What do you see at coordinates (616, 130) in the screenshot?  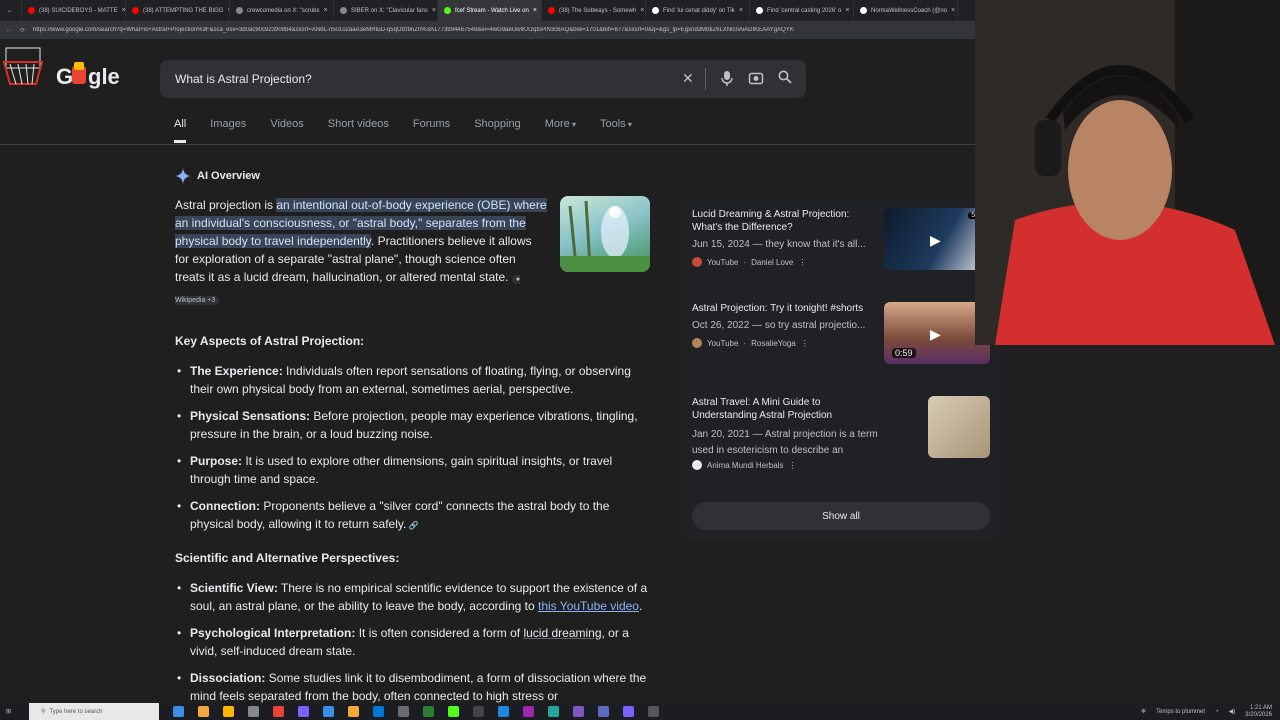 I see `tab-tools: Tools ▾` at bounding box center [616, 130].